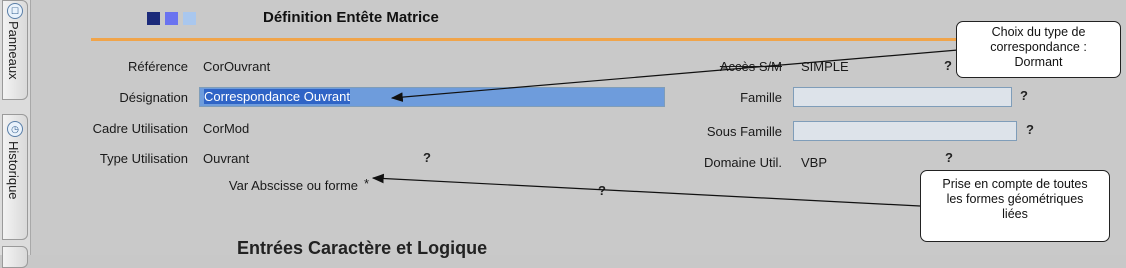 This screenshot has height=268, width=1126. Describe the element at coordinates (1015, 199) in the screenshot. I see `callout-bottom-line-2: les formes géométriques` at that location.